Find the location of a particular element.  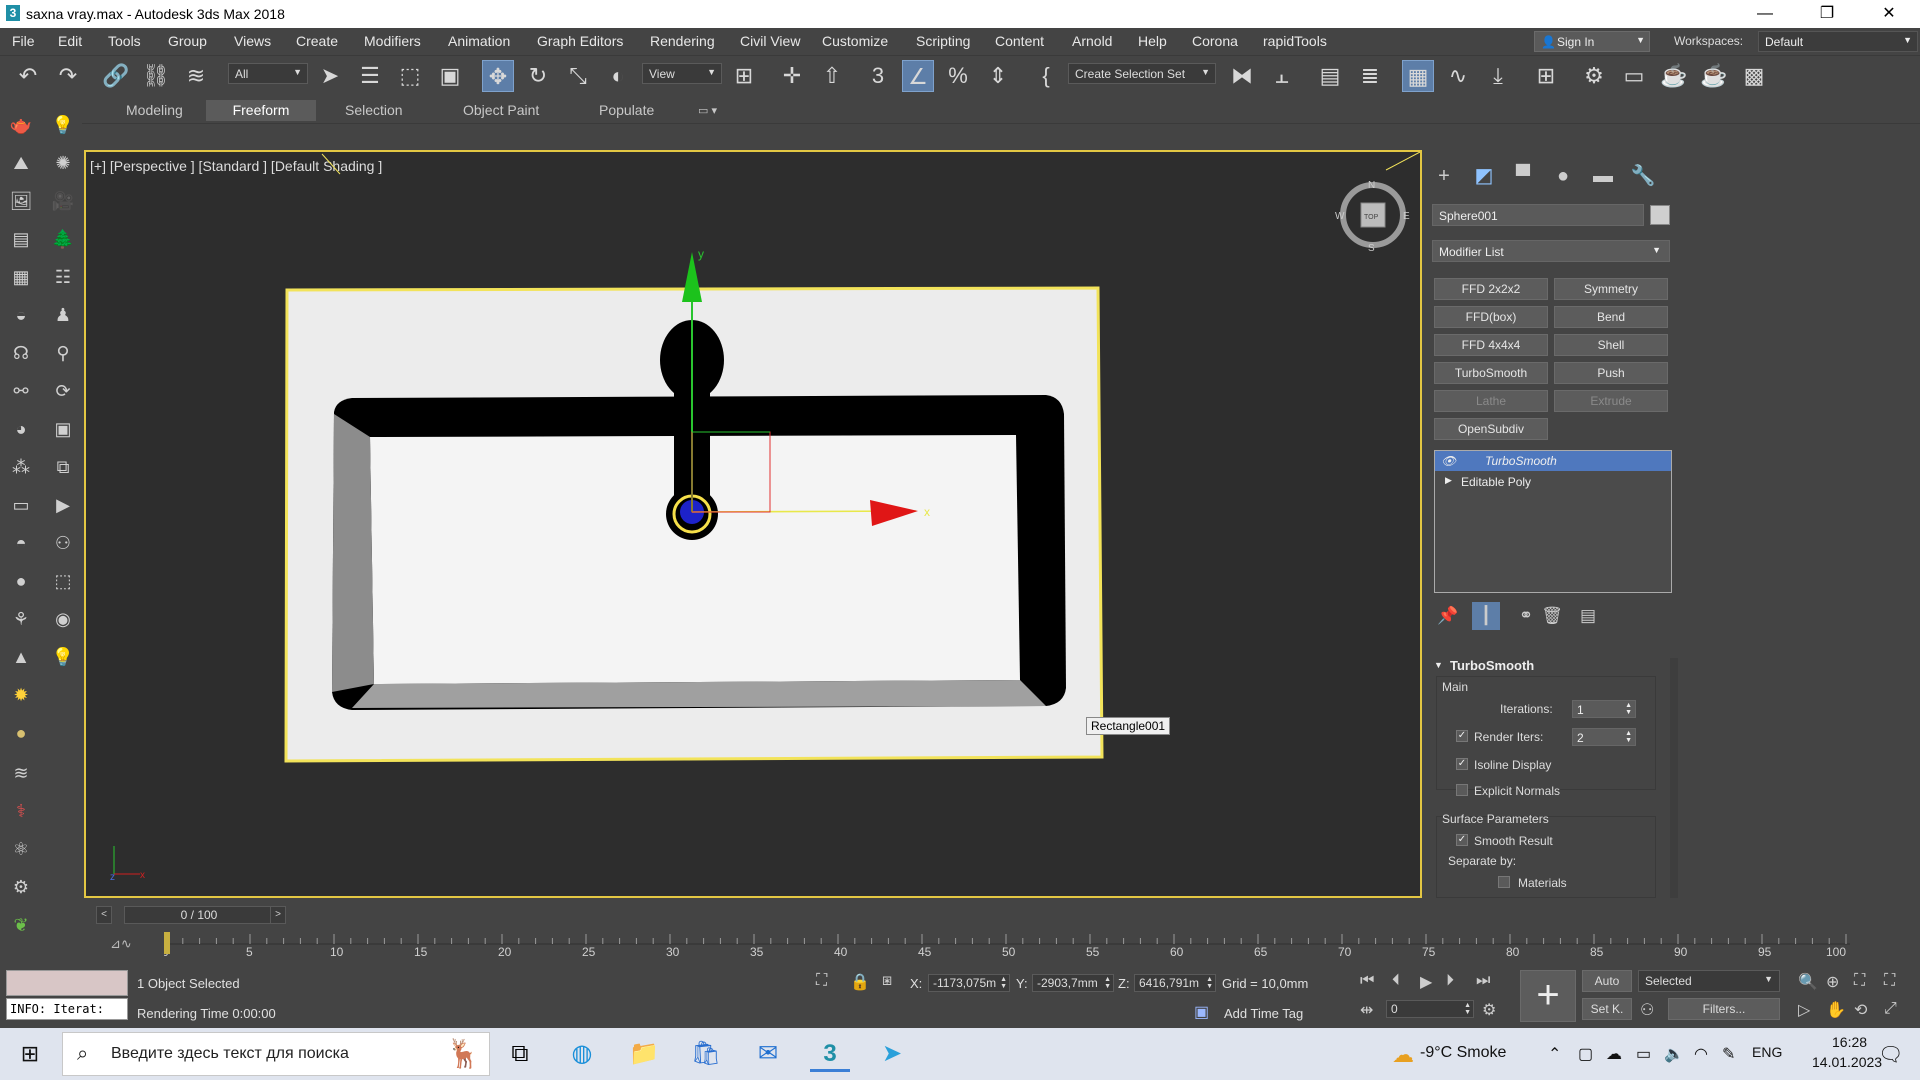

mesh-icon: ◒ is located at coordinates (21, 315).